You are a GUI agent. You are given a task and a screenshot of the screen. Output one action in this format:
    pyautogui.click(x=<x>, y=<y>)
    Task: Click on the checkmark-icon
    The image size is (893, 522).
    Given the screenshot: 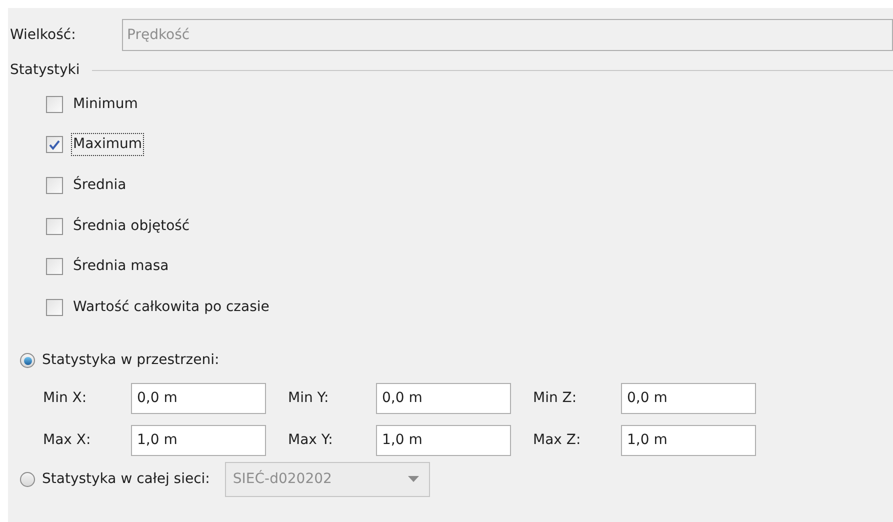 What is the action you would take?
    pyautogui.click(x=54, y=145)
    